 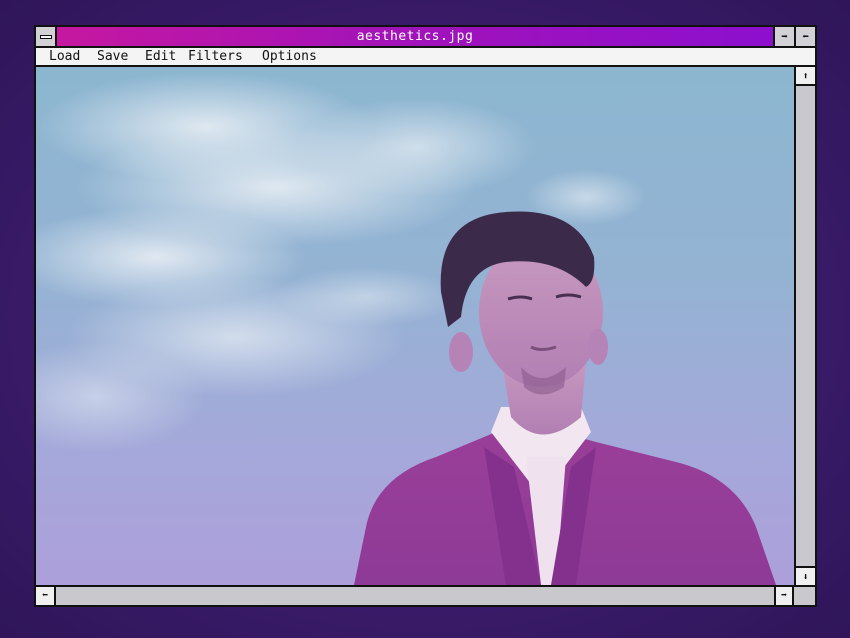 What do you see at coordinates (804, 326) in the screenshot?
I see `vertical-scrollbar: ⬆ ⬇` at bounding box center [804, 326].